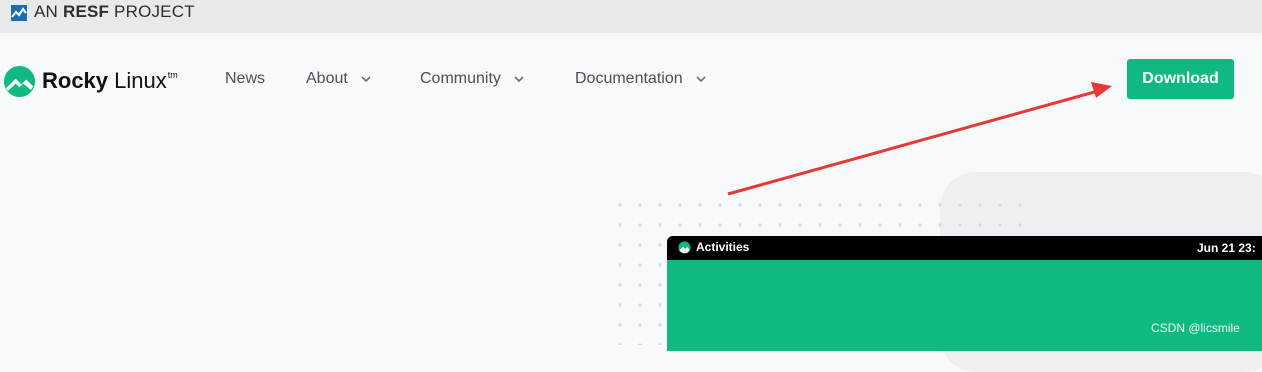 The height and width of the screenshot is (372, 1262). I want to click on logo-word-rocky: Rocky, so click(75, 80).